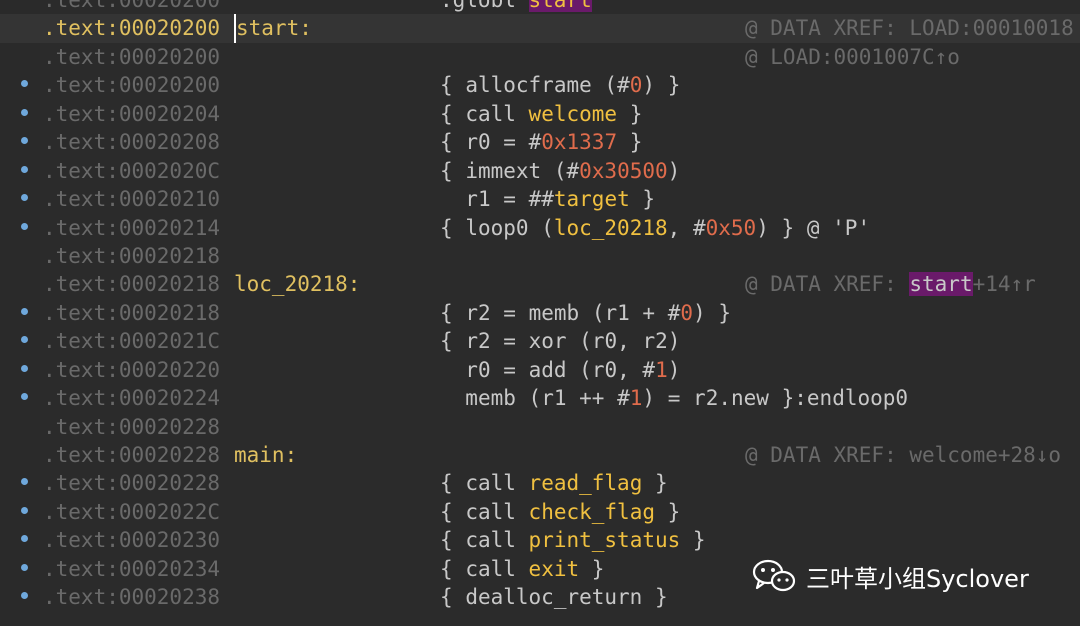 The width and height of the screenshot is (1080, 626). What do you see at coordinates (554, 569) in the screenshot?
I see `symbol-ref: exit` at bounding box center [554, 569].